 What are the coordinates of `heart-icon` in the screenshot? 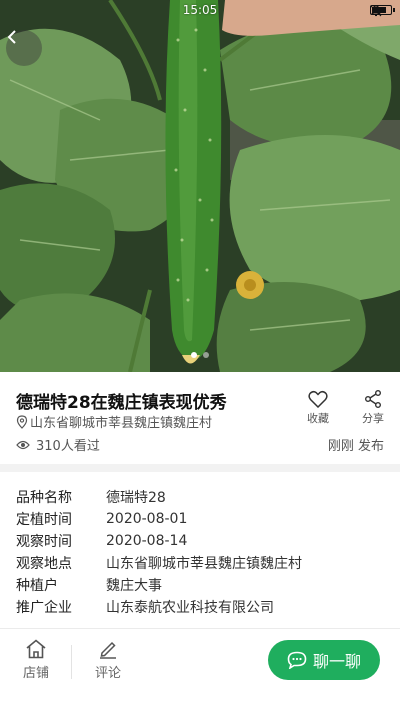 It's located at (318, 399).